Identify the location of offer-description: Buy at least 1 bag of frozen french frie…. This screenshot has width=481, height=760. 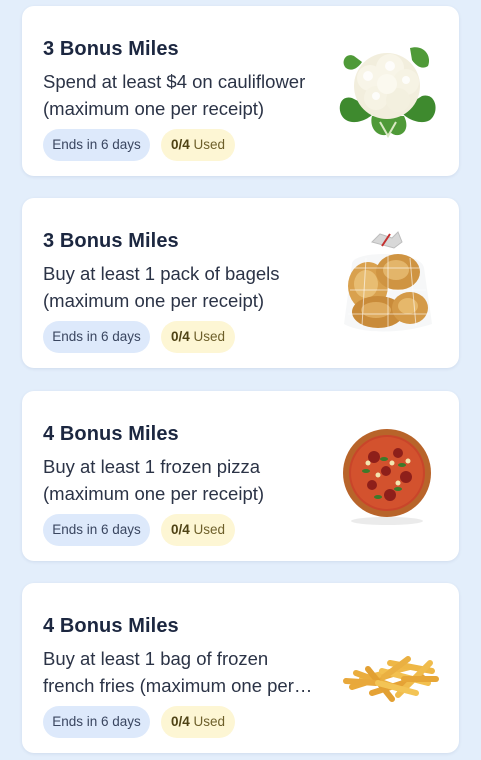
(168, 672).